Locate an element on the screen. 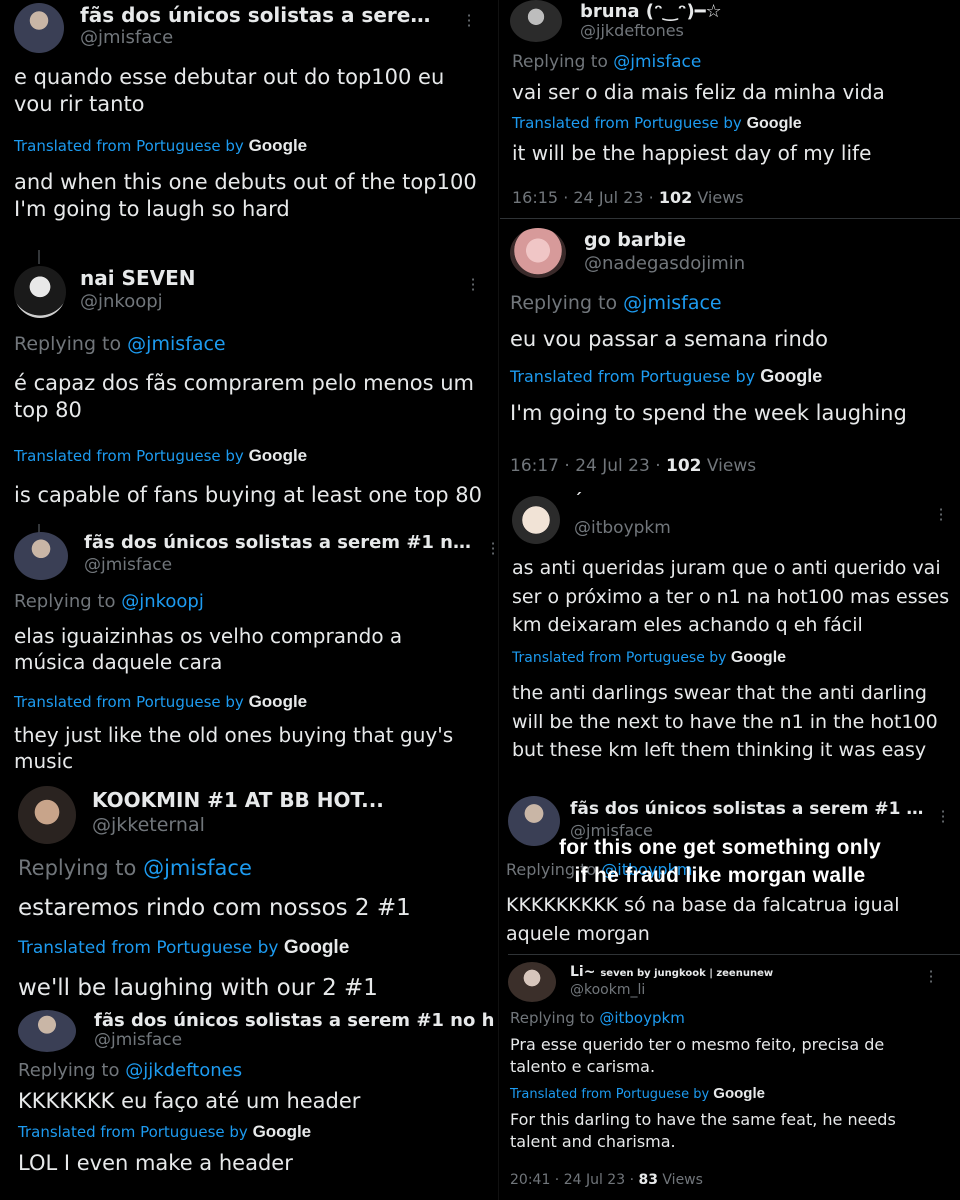 This screenshot has width=960, height=1200. timestamp: 16:17 · 24 Jul 23 · is located at coordinates (588, 466).